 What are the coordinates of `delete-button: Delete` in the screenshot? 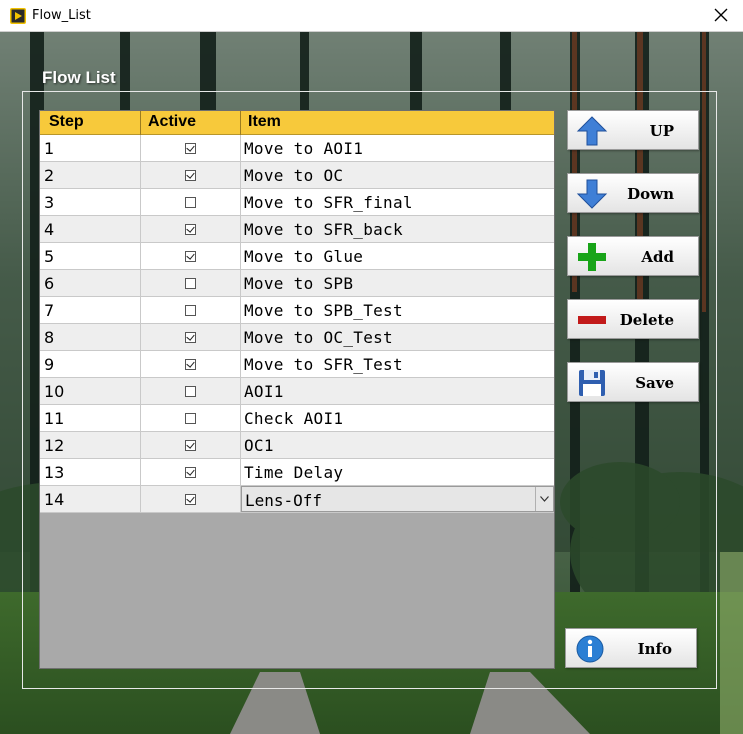 It's located at (633, 319).